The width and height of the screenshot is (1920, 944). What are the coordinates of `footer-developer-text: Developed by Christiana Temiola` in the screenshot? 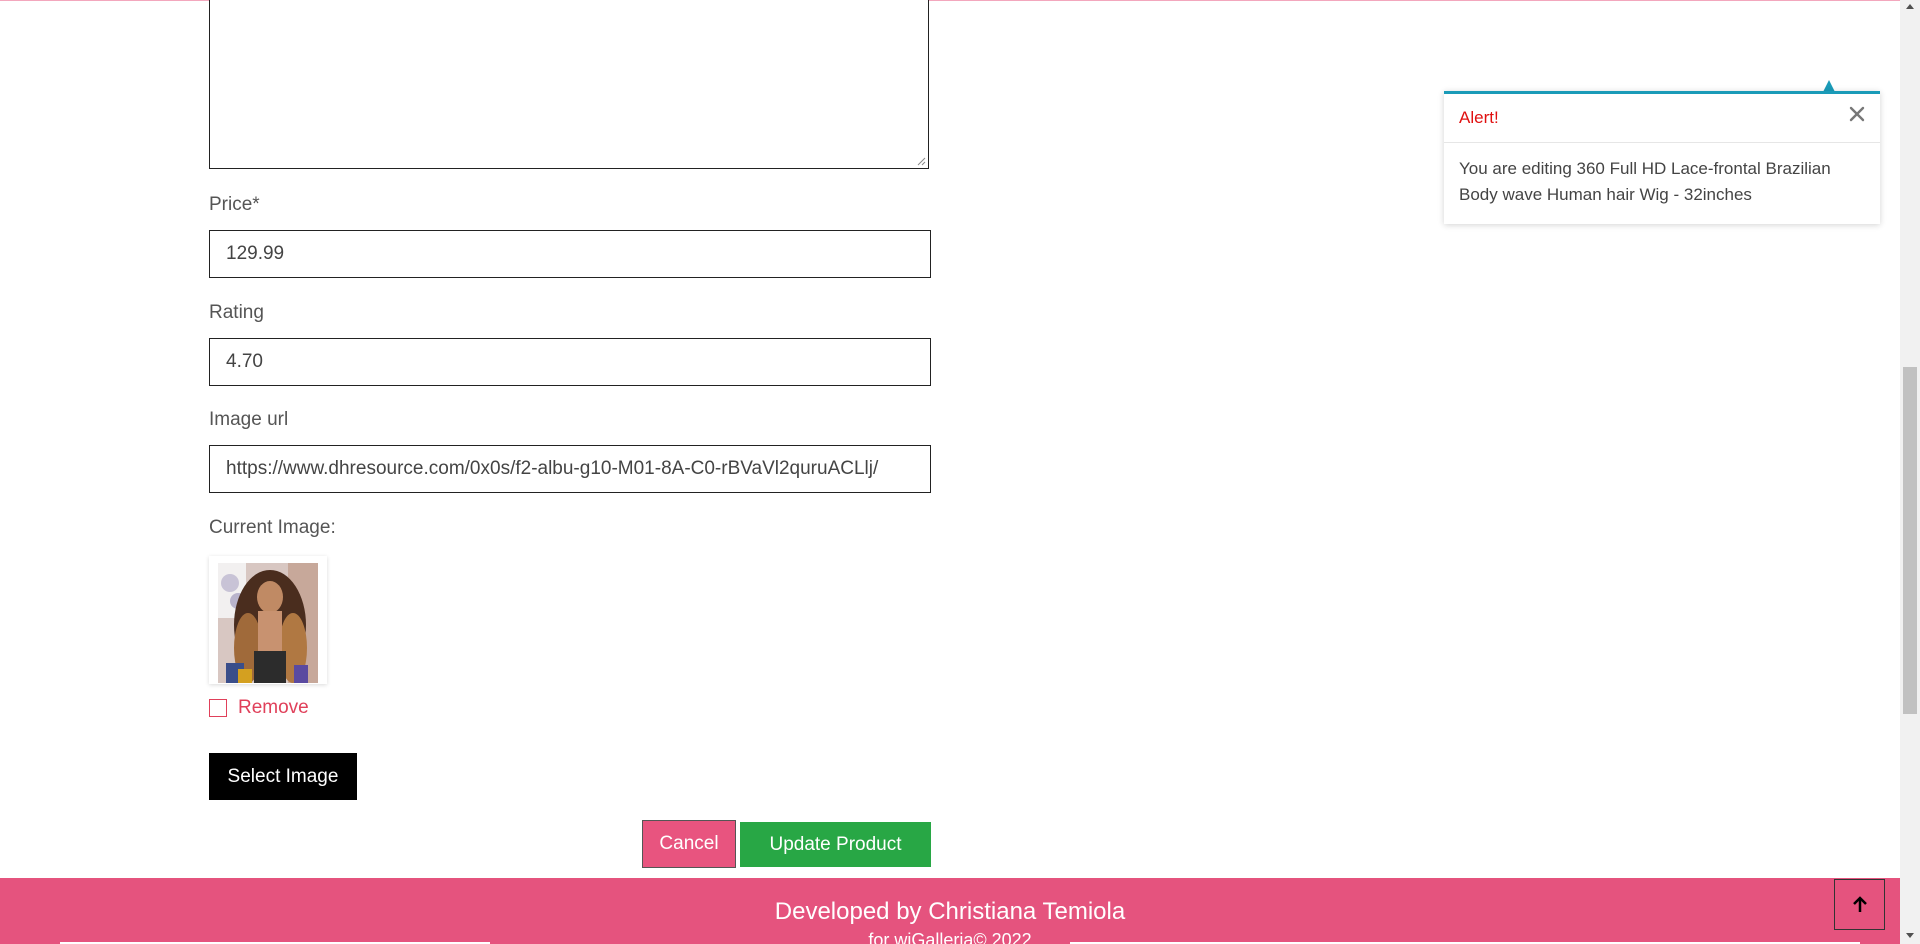 It's located at (950, 911).